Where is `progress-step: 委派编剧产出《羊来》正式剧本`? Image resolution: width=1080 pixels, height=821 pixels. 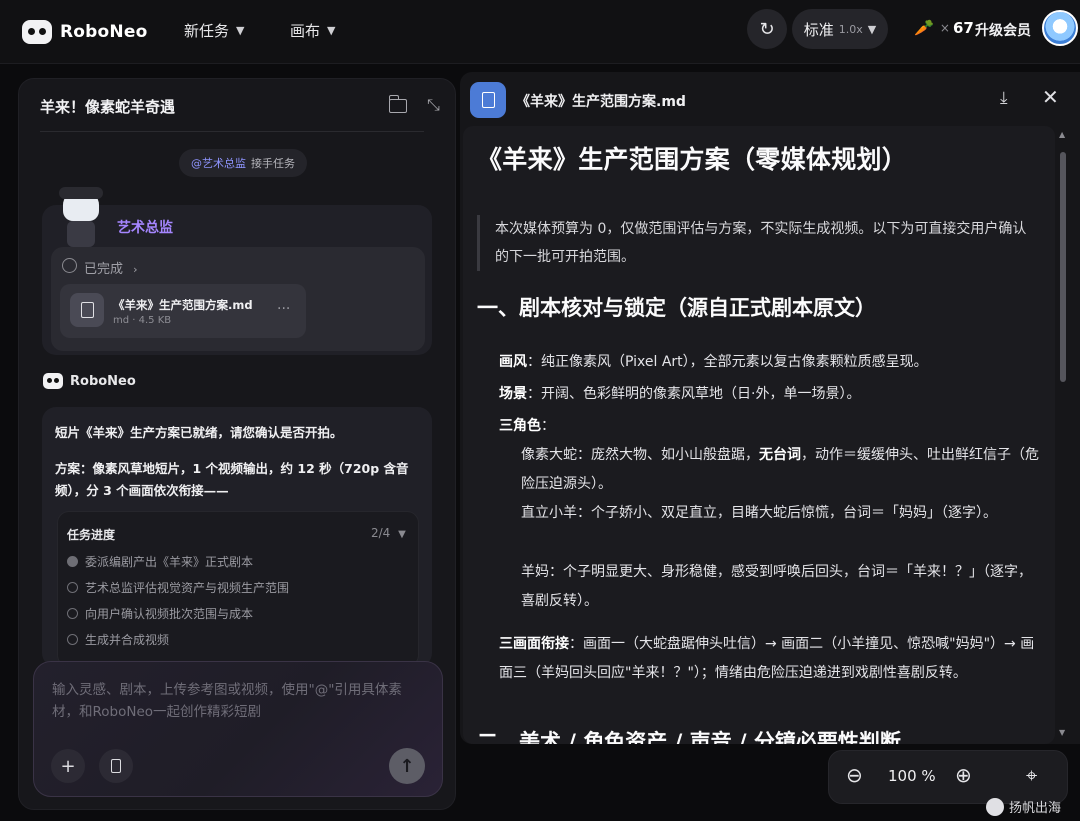
progress-step: 委派编剧产出《羊来》正式剧本 is located at coordinates (160, 561).